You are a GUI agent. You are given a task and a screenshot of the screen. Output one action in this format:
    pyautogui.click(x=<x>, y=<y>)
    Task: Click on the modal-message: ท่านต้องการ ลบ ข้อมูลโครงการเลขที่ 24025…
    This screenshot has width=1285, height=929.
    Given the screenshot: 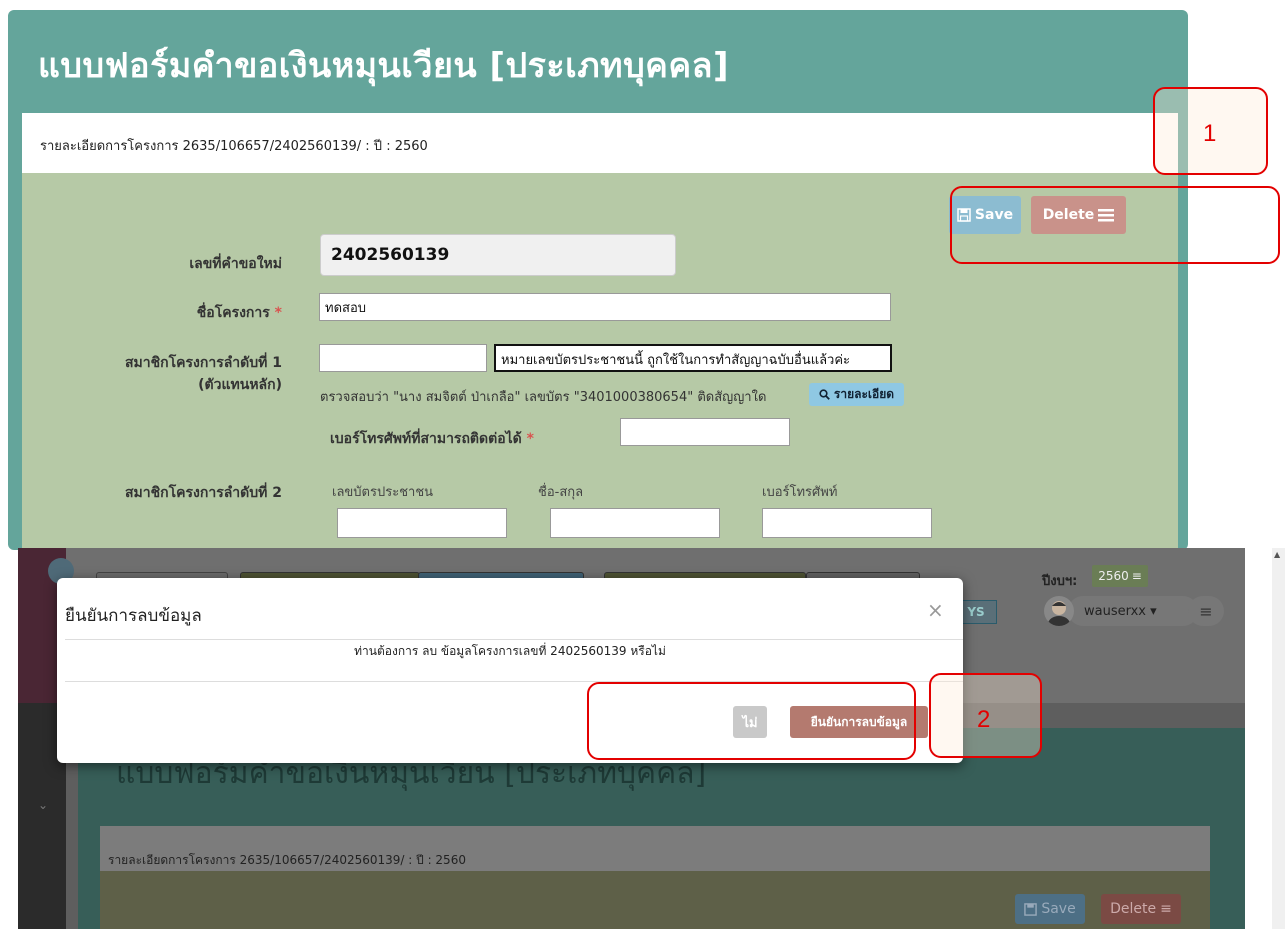 What is the action you would take?
    pyautogui.click(x=510, y=651)
    